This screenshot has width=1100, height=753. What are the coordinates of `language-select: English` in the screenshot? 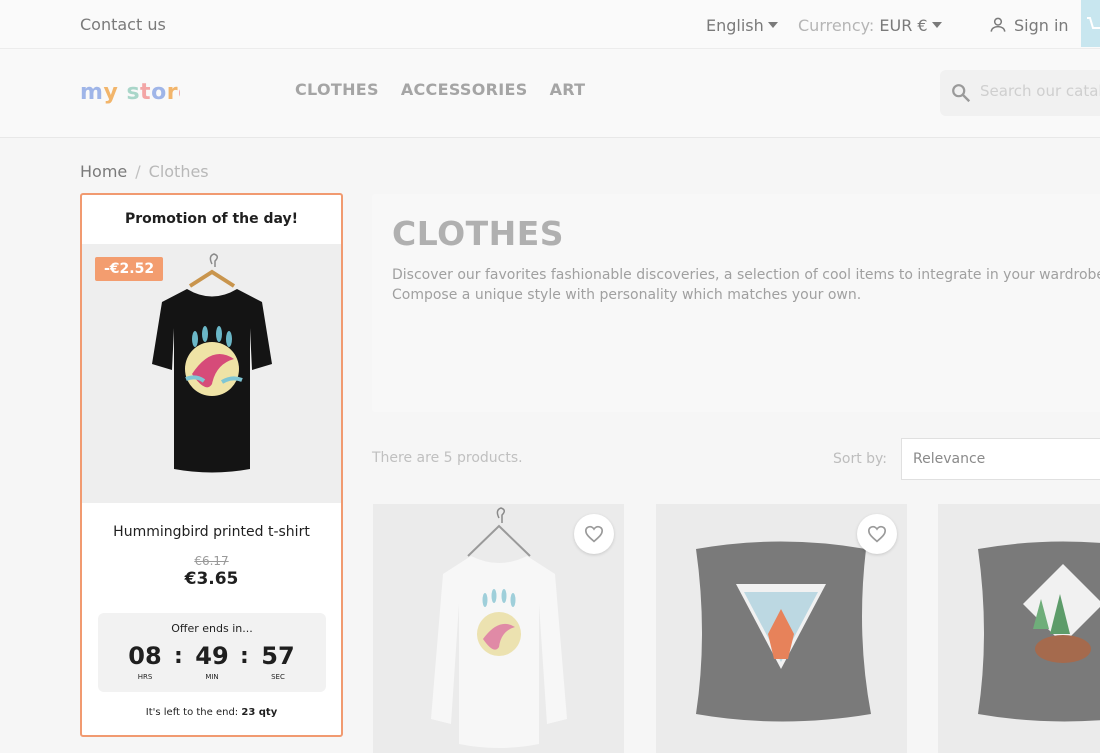 It's located at (742, 25).